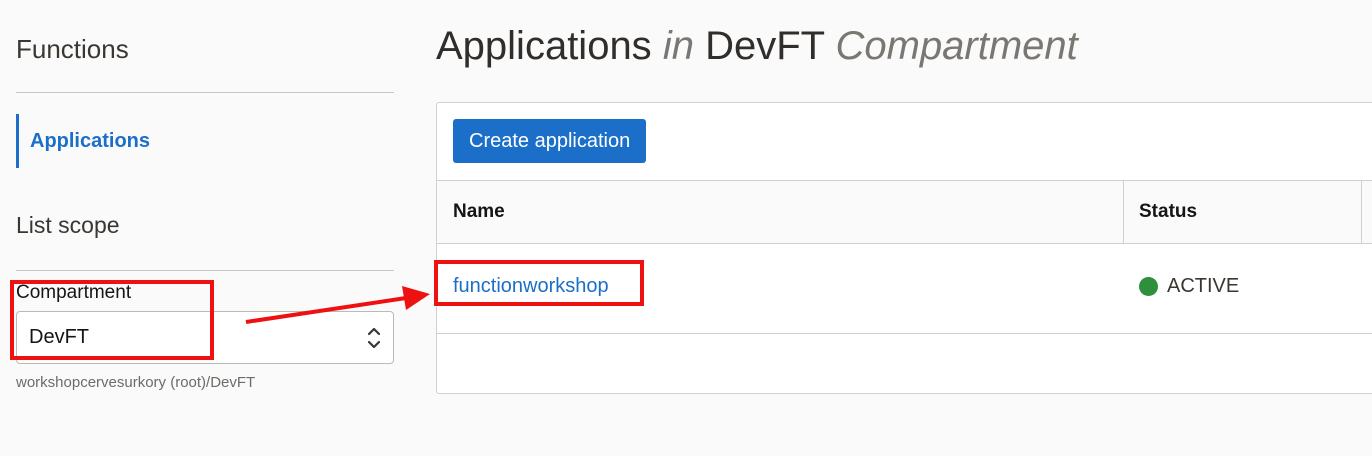 The image size is (1372, 456). Describe the element at coordinates (550, 141) in the screenshot. I see `create-application-button: Create application` at that location.